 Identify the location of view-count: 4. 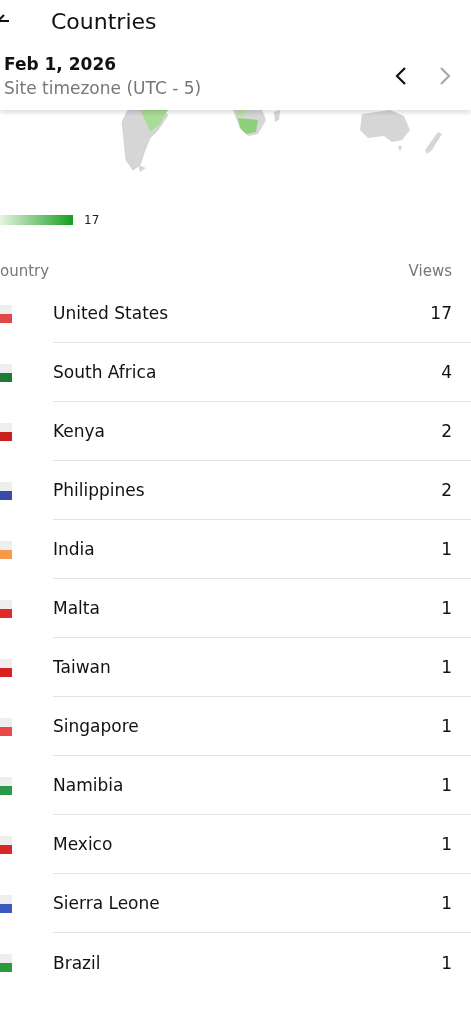
(446, 372).